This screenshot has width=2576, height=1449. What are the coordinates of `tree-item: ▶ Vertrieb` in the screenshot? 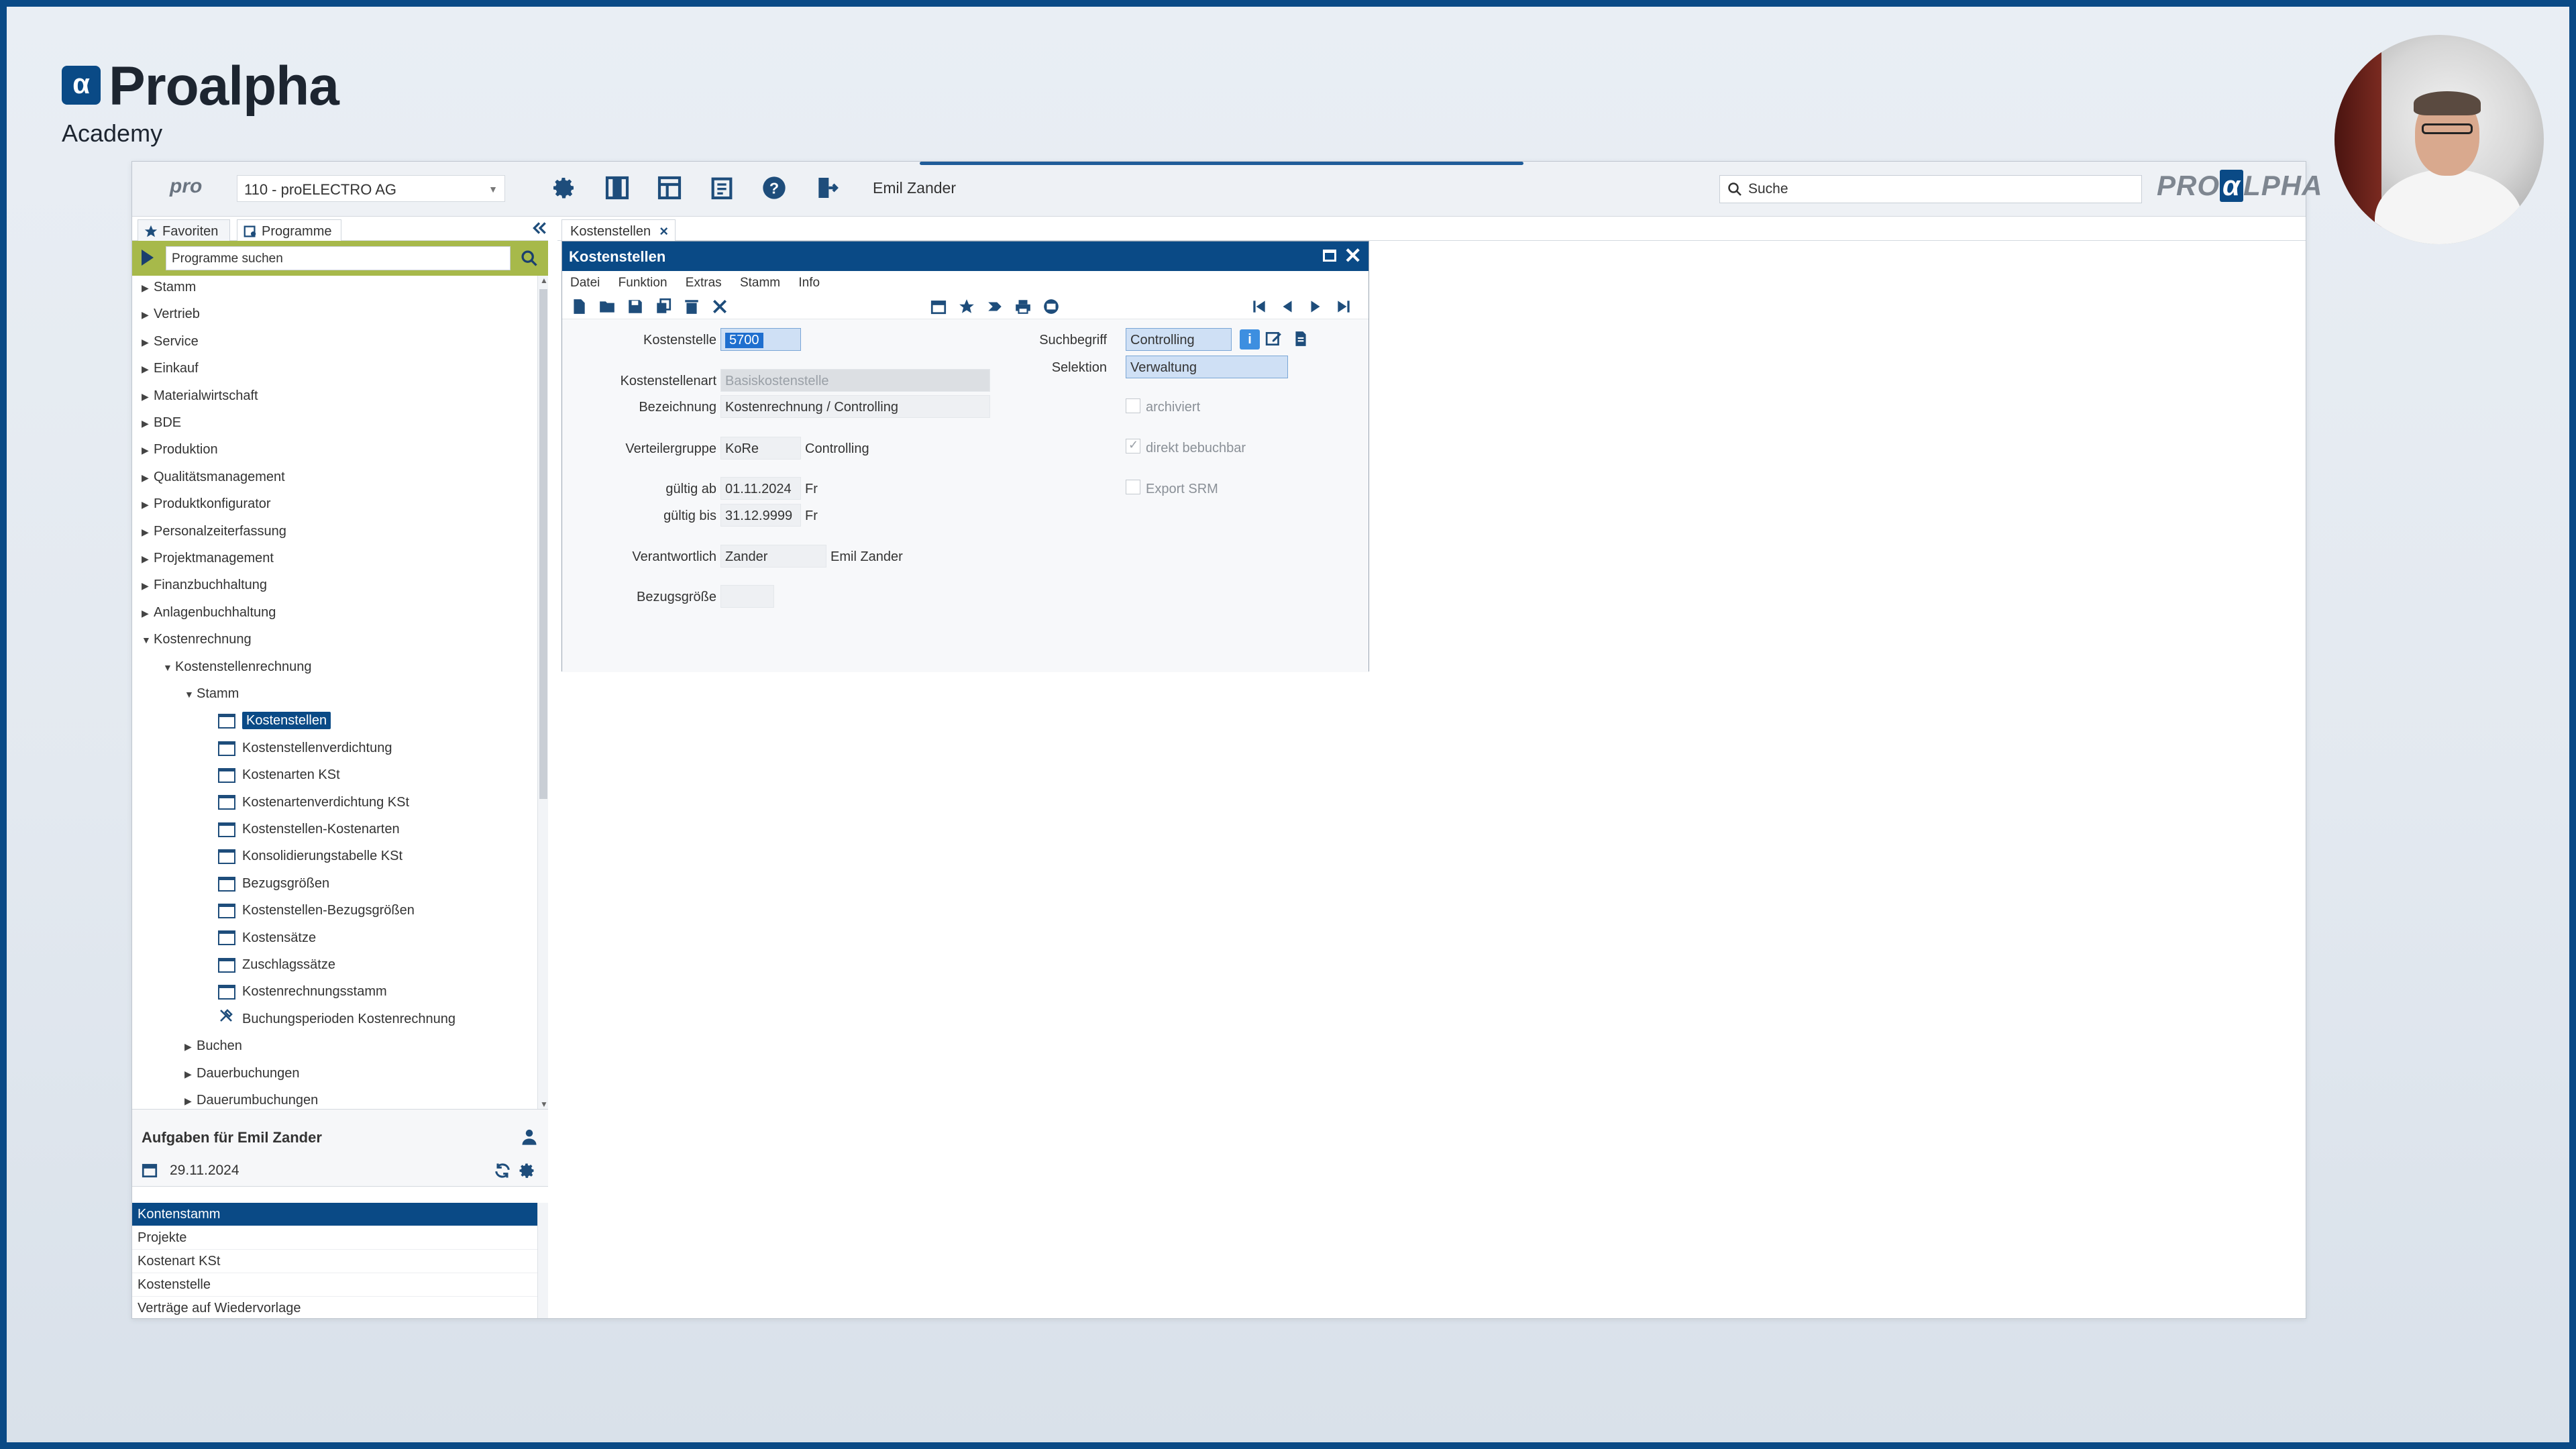 It's located at (171, 314).